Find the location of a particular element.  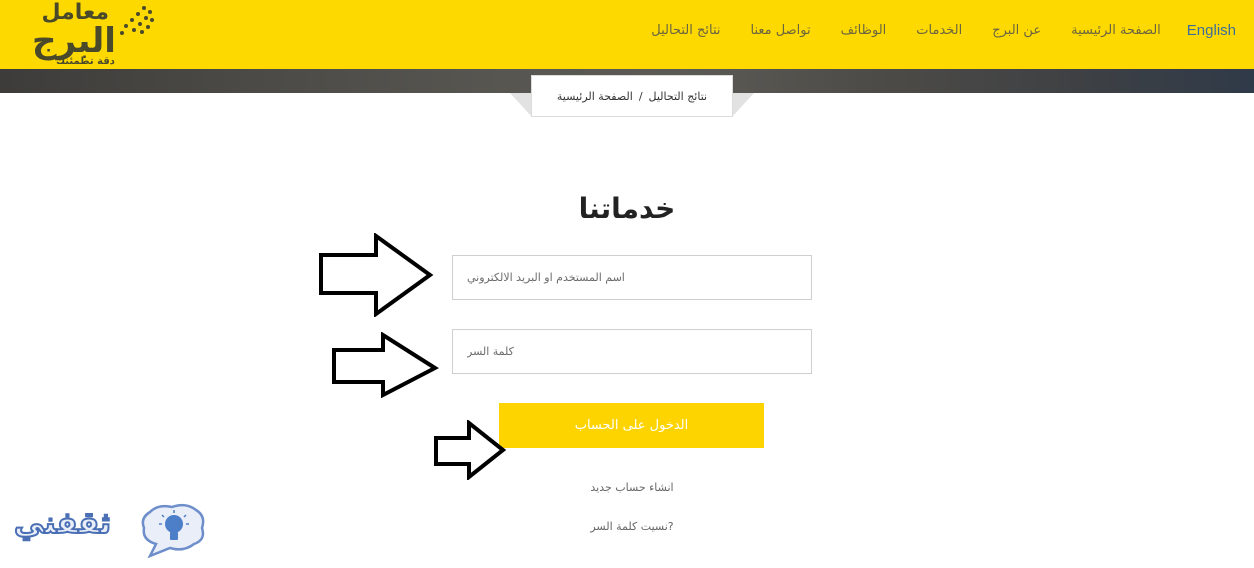

page-title: خدماتنا is located at coordinates (627, 208).